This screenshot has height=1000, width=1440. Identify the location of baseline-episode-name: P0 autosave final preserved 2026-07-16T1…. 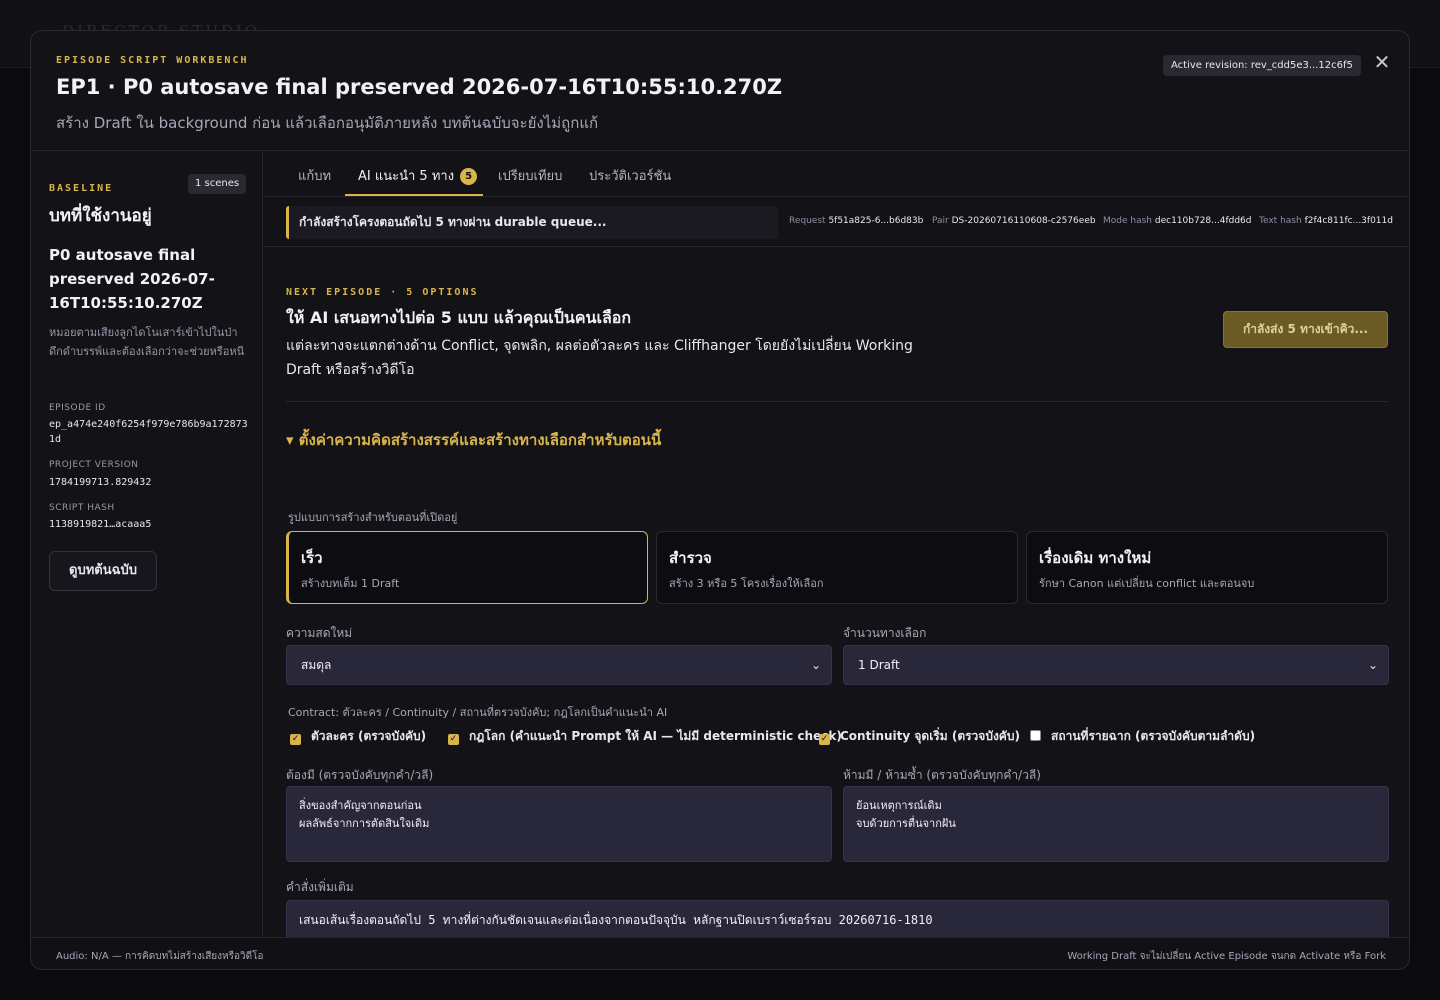
(132, 279).